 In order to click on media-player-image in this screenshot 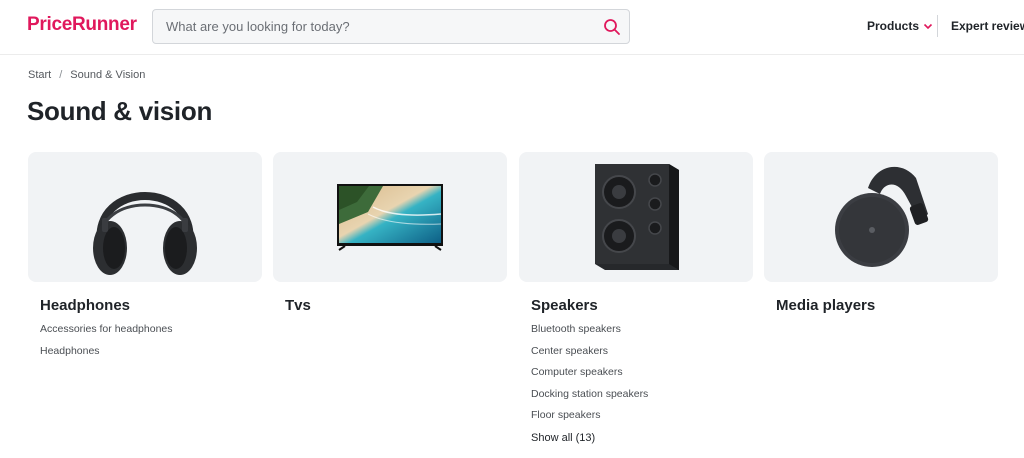, I will do `click(881, 217)`.